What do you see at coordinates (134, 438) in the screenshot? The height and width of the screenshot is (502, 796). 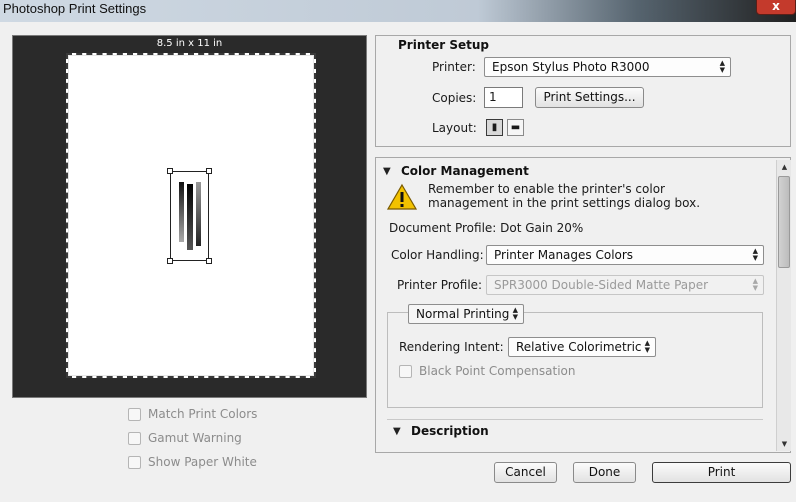 I see `gamut-warning-checkbox` at bounding box center [134, 438].